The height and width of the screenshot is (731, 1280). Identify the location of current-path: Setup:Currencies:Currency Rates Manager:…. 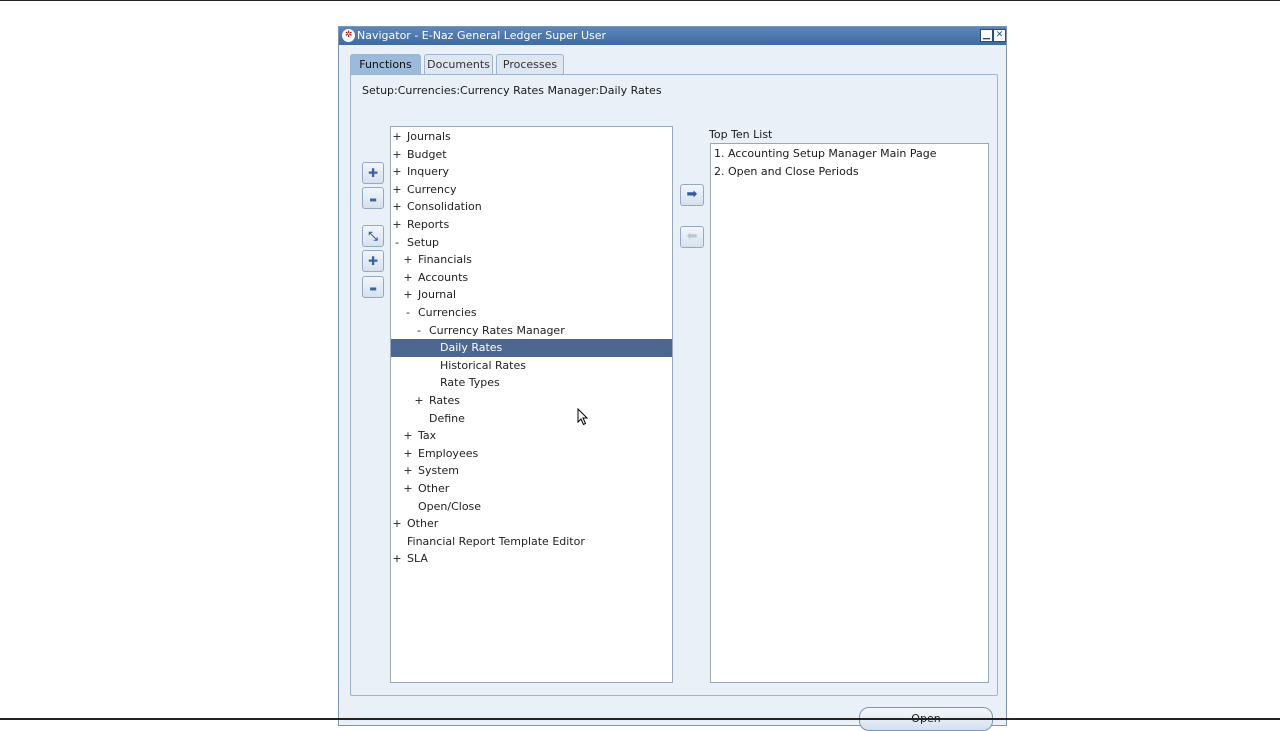
(512, 90).